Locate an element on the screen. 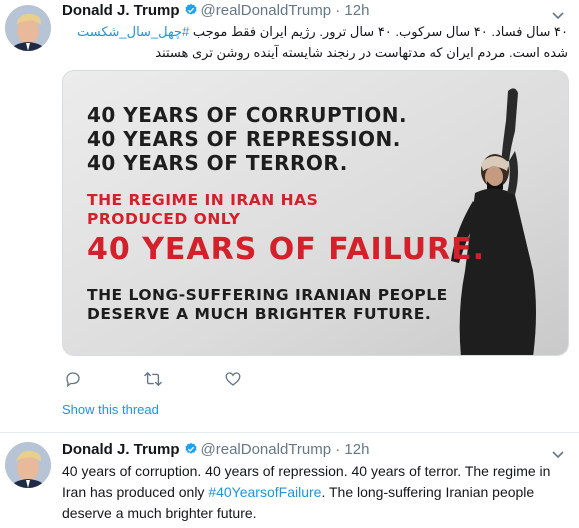  image-caption-line: 40 YEARS OF TERROR. is located at coordinates (217, 163).